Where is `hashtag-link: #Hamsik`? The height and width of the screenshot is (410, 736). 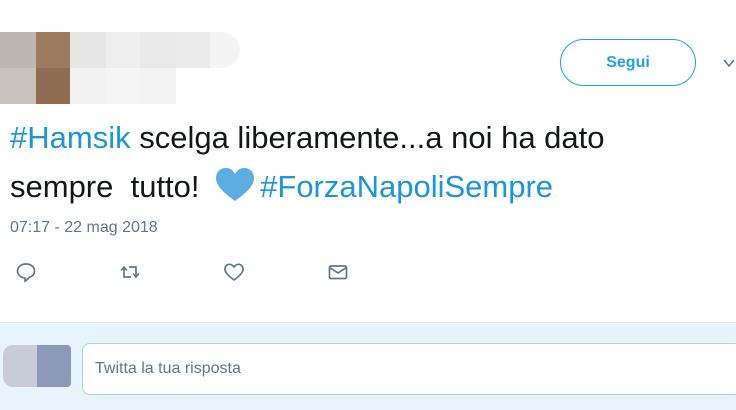
hashtag-link: #Hamsik is located at coordinates (70, 137).